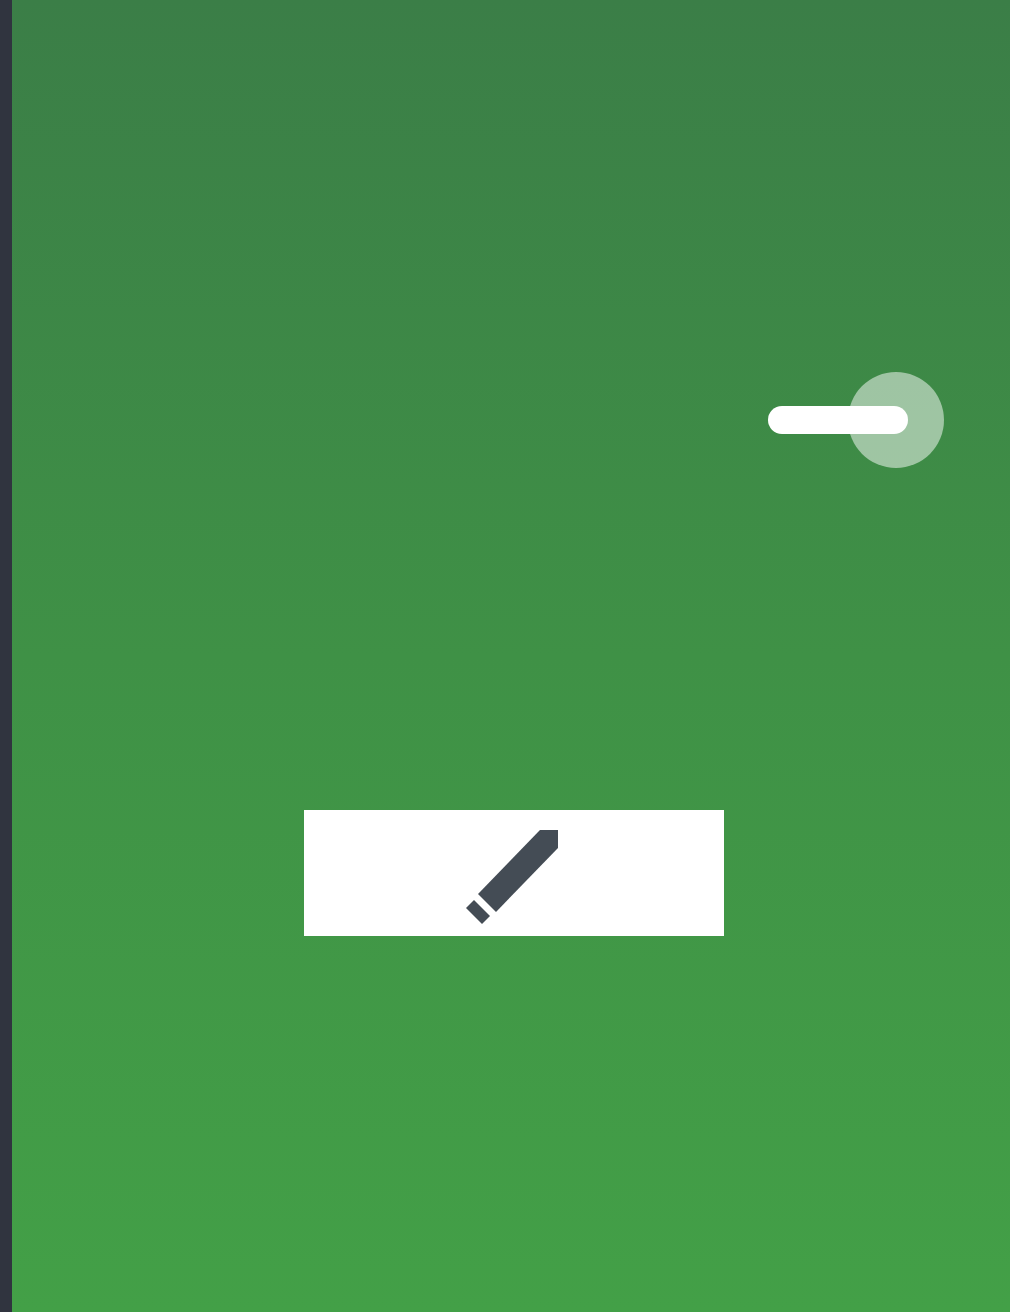 The width and height of the screenshot is (1010, 1312). What do you see at coordinates (514, 873) in the screenshot?
I see `edit-button` at bounding box center [514, 873].